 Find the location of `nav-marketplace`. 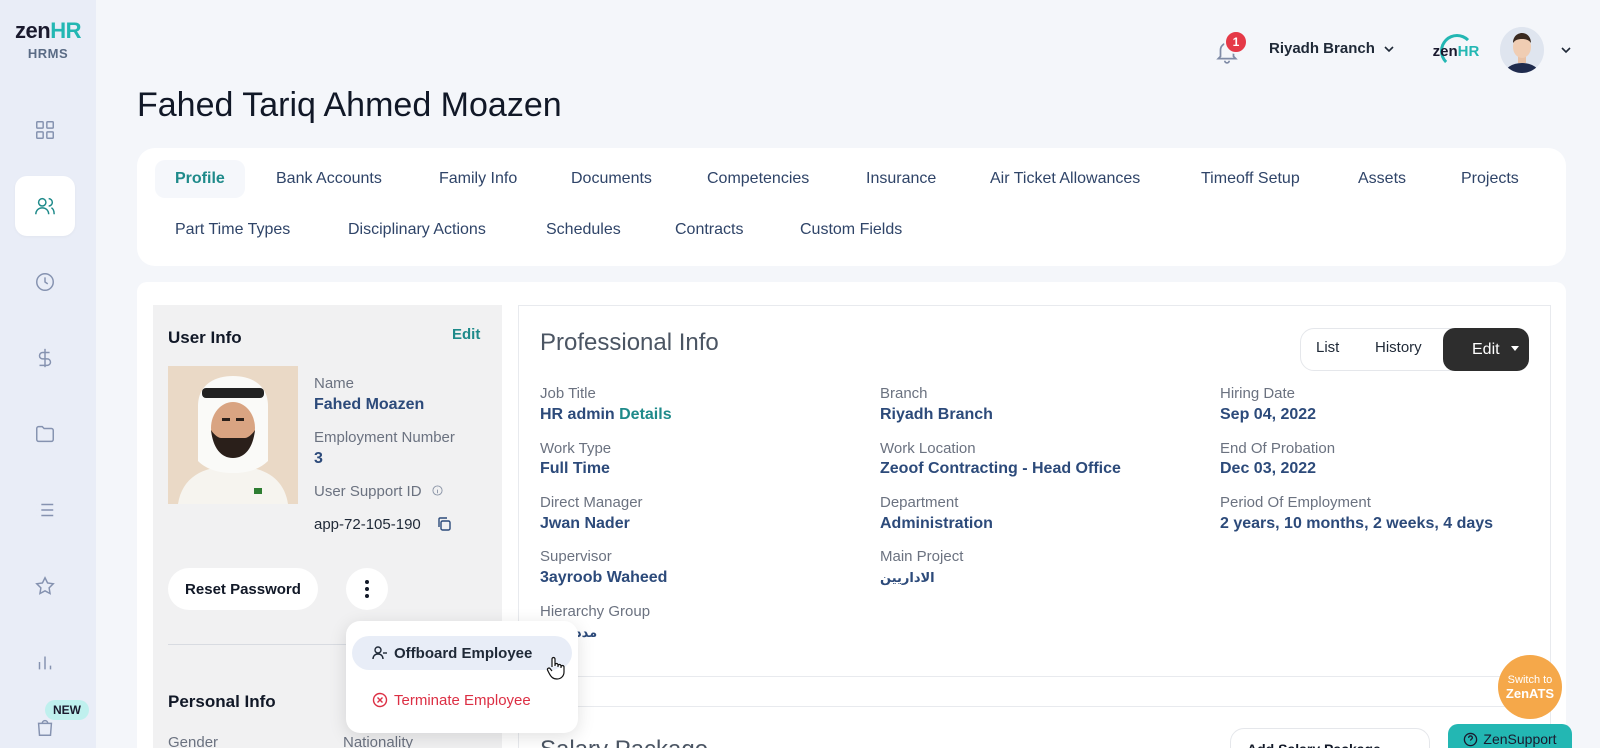

nav-marketplace is located at coordinates (45, 732).